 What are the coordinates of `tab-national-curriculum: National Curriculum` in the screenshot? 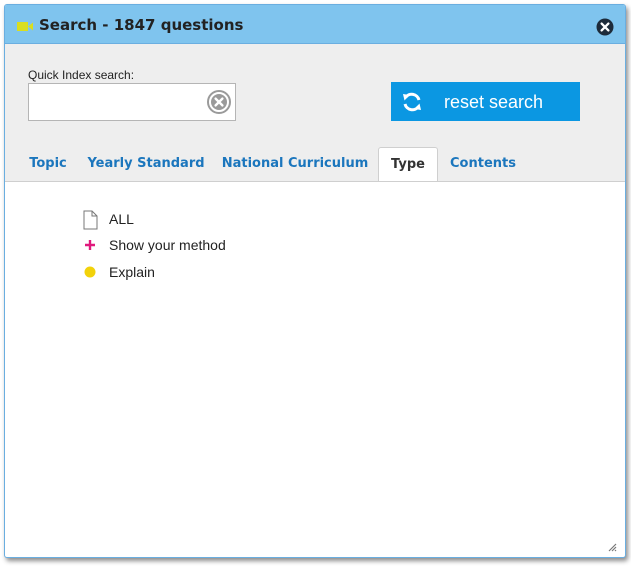 It's located at (295, 164).